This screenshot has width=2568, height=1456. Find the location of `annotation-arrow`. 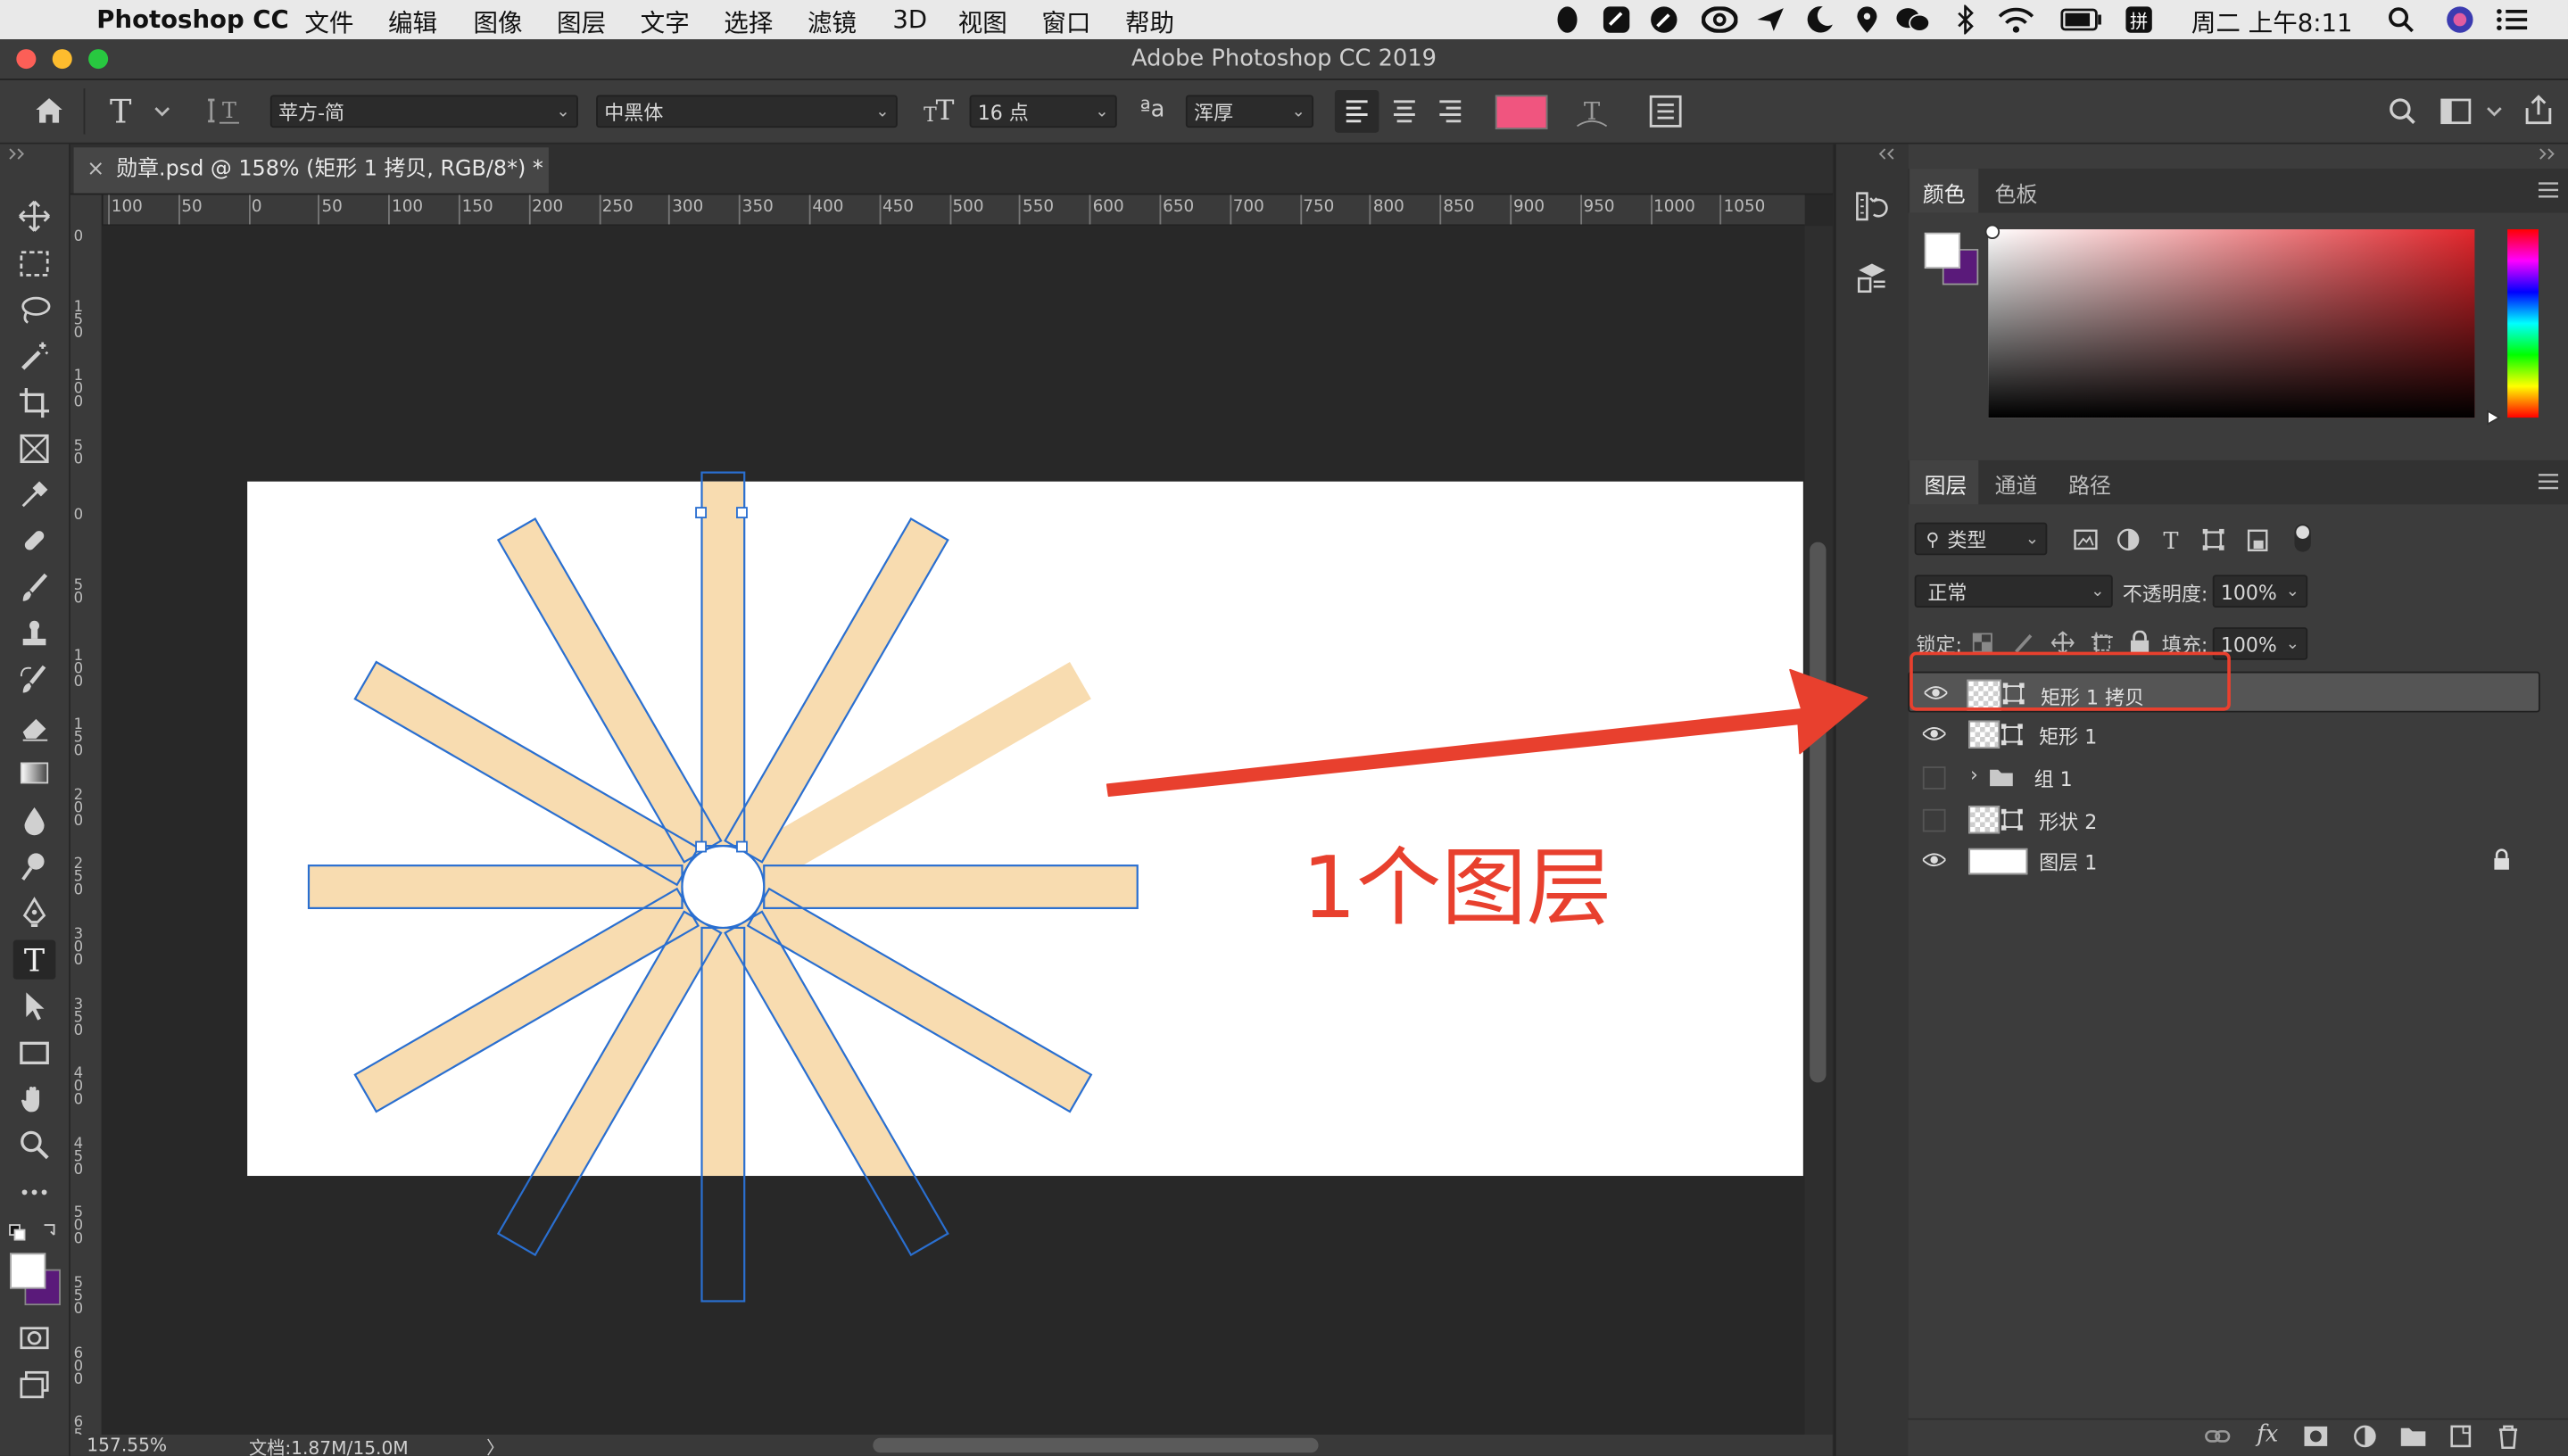

annotation-arrow is located at coordinates (1487, 733).